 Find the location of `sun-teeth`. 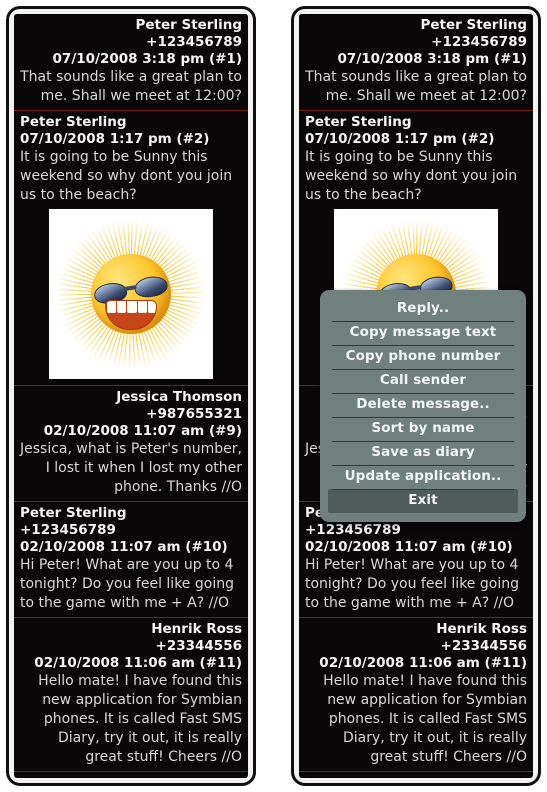

sun-teeth is located at coordinates (131, 307).